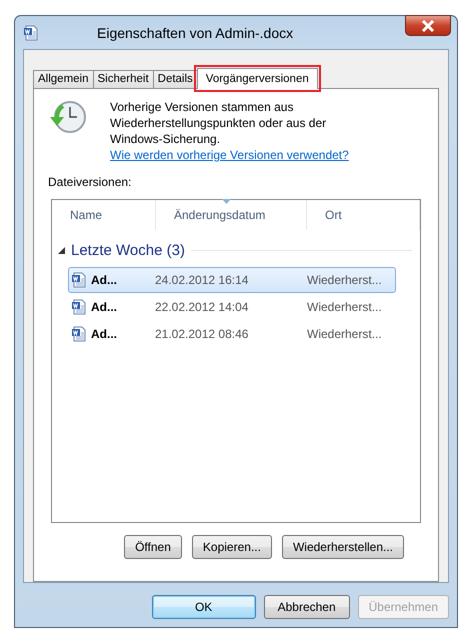 This screenshot has width=462, height=632. Describe the element at coordinates (175, 79) in the screenshot. I see `tab: Details` at that location.